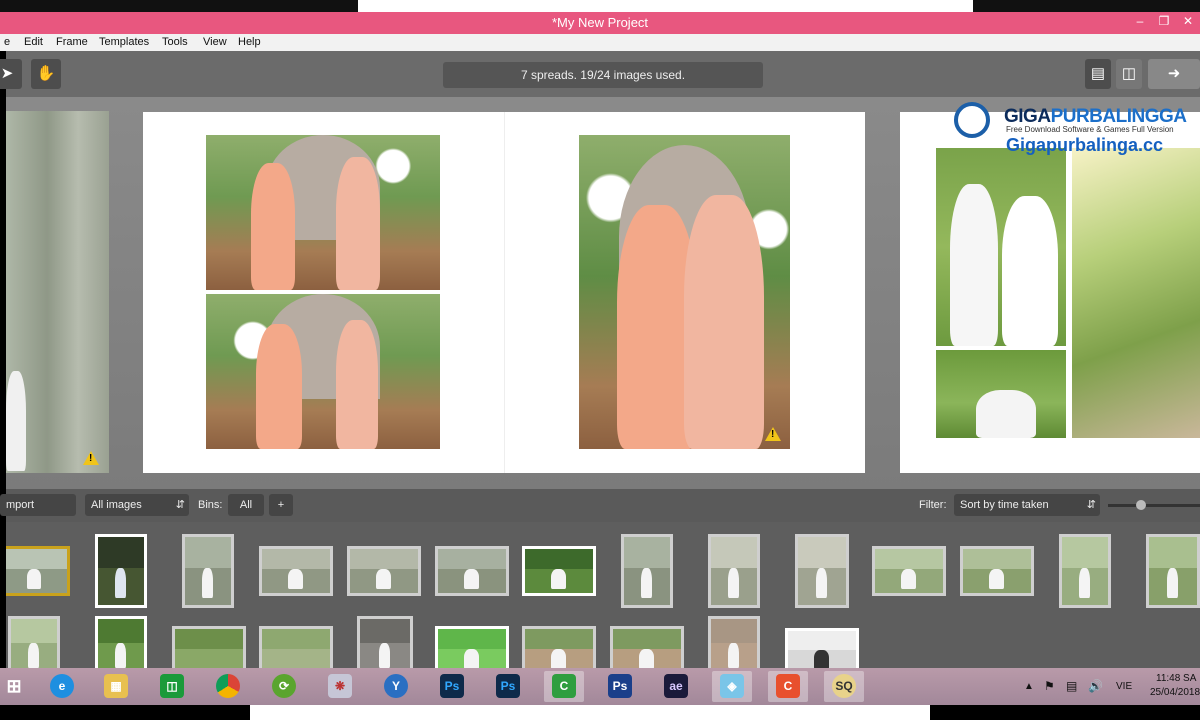 The width and height of the screenshot is (1200, 720). Describe the element at coordinates (116, 686) in the screenshot. I see `file-explorer-icon: ▦` at that location.